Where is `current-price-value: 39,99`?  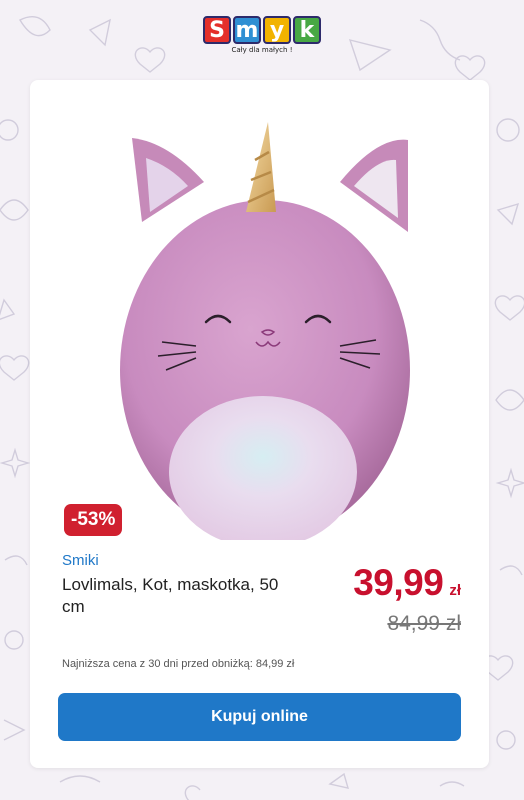
current-price-value: 39,99 is located at coordinates (398, 582).